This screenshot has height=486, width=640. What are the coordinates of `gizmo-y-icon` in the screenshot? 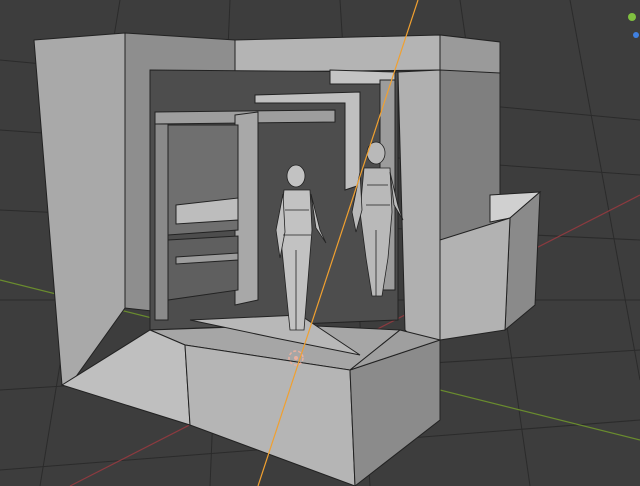 It's located at (632, 17).